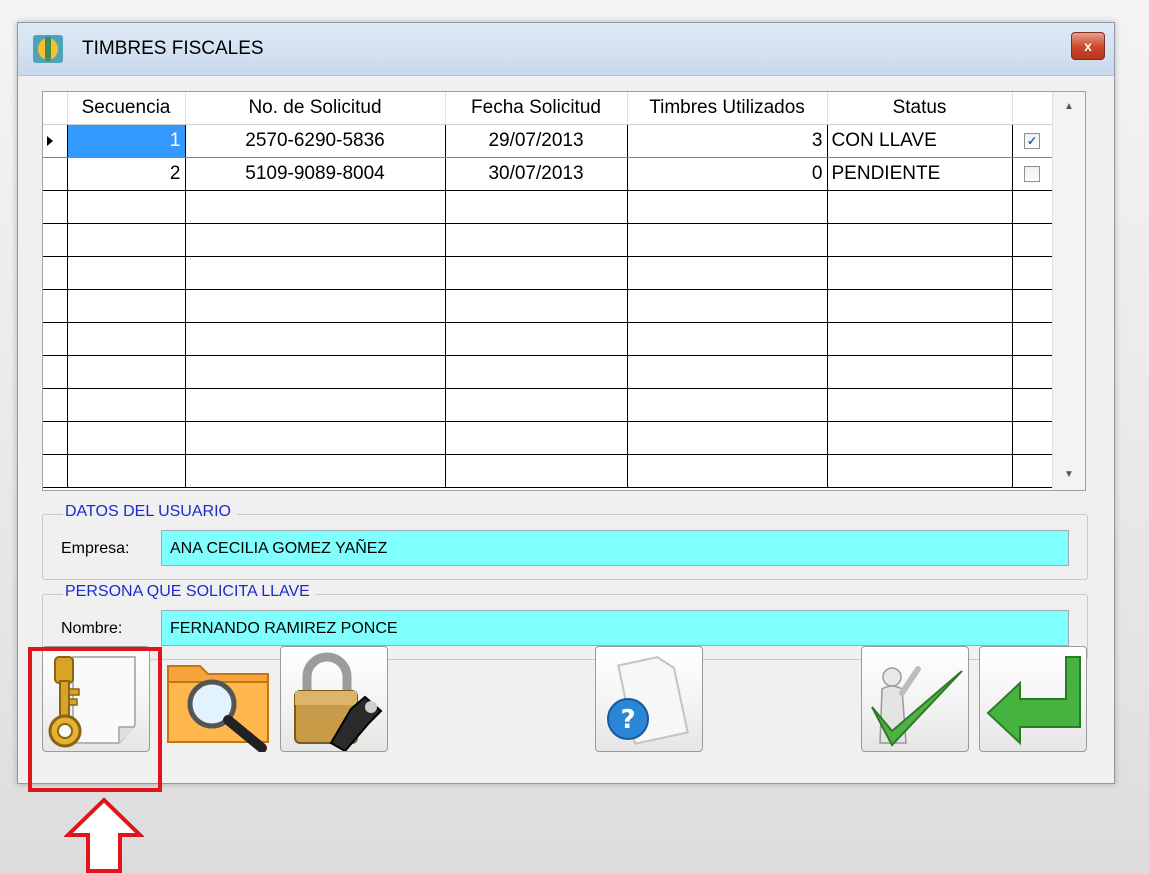  Describe the element at coordinates (727, 108) in the screenshot. I see `col-header-timbres: Timbres Utilizados` at that location.